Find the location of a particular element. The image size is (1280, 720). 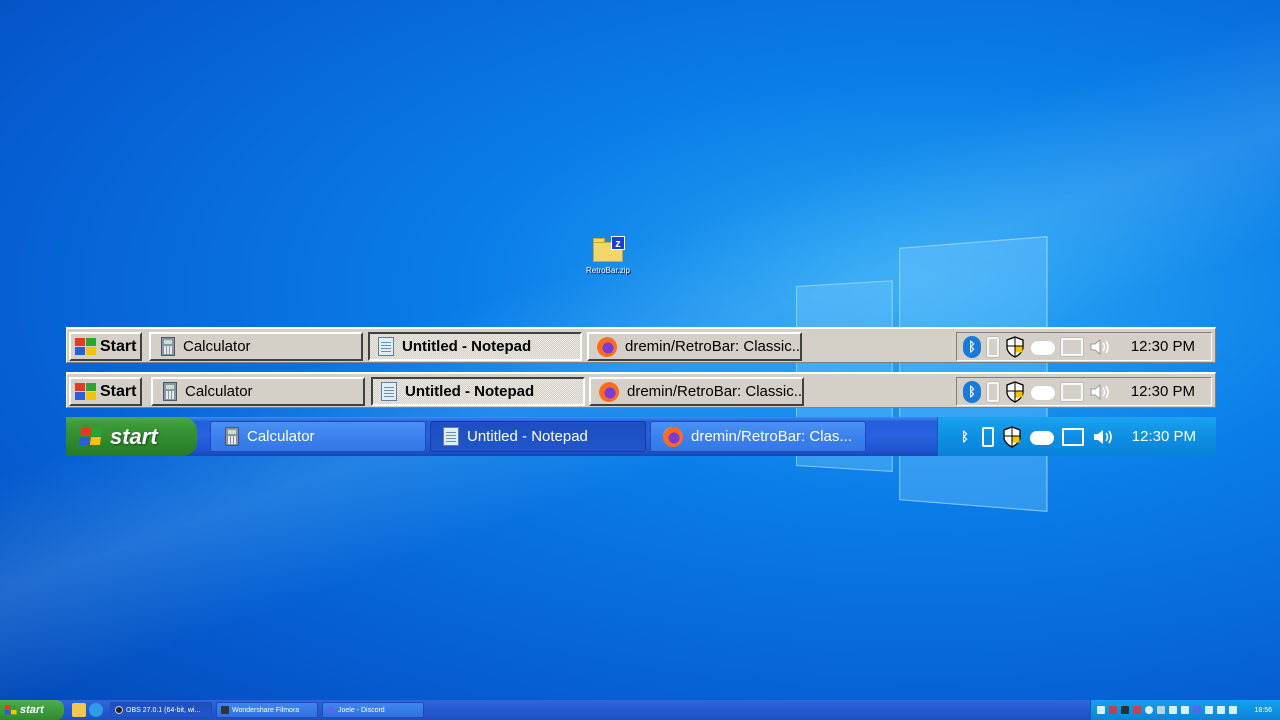

shield-icon is located at coordinates (1101, 710).